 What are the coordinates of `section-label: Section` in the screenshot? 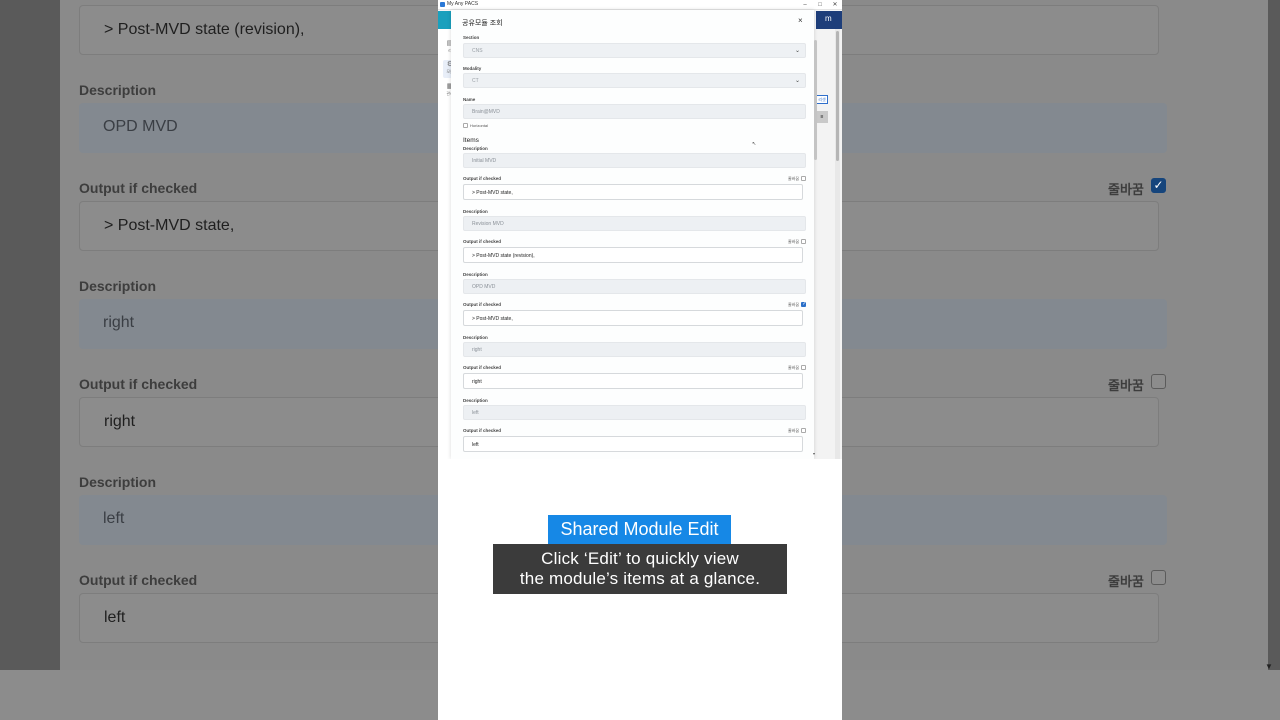 It's located at (471, 37).